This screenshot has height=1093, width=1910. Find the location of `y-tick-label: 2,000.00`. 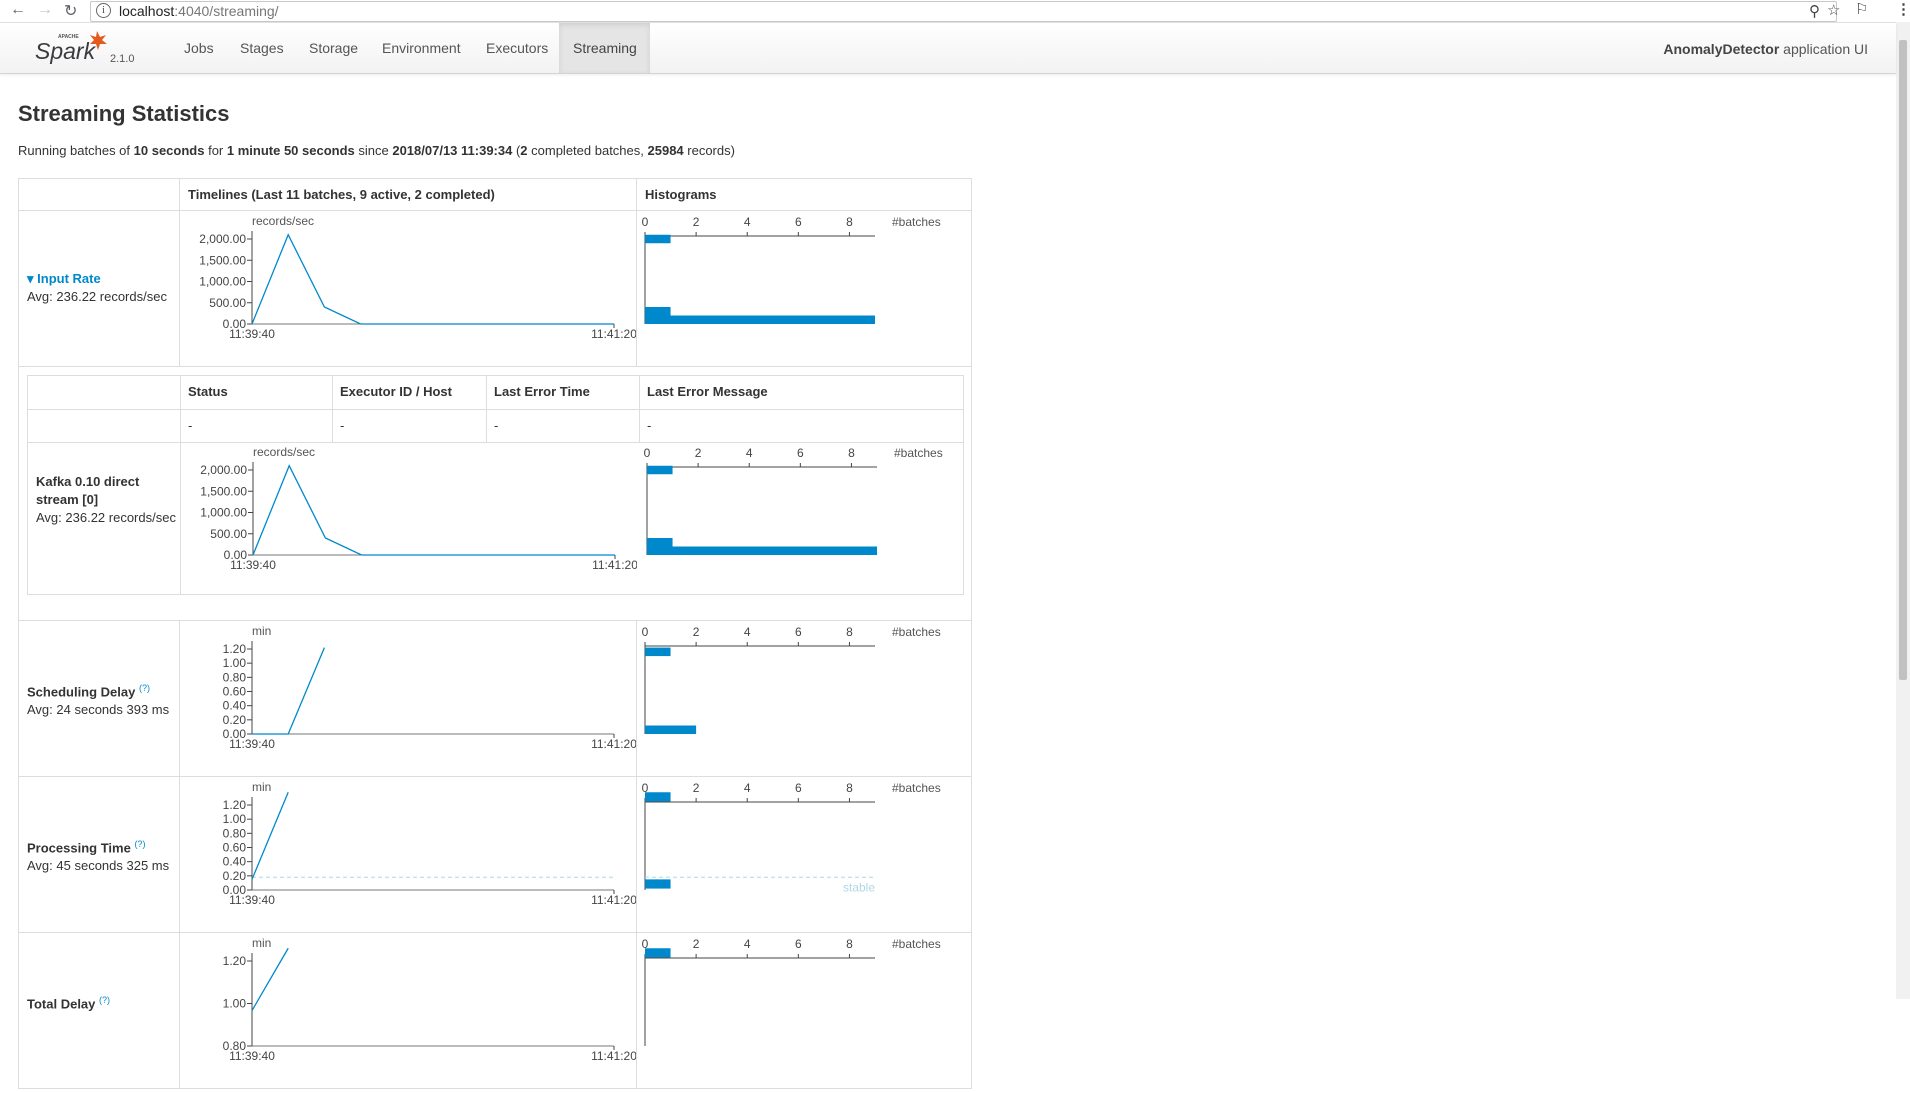

y-tick-label: 2,000.00 is located at coordinates (222, 239).